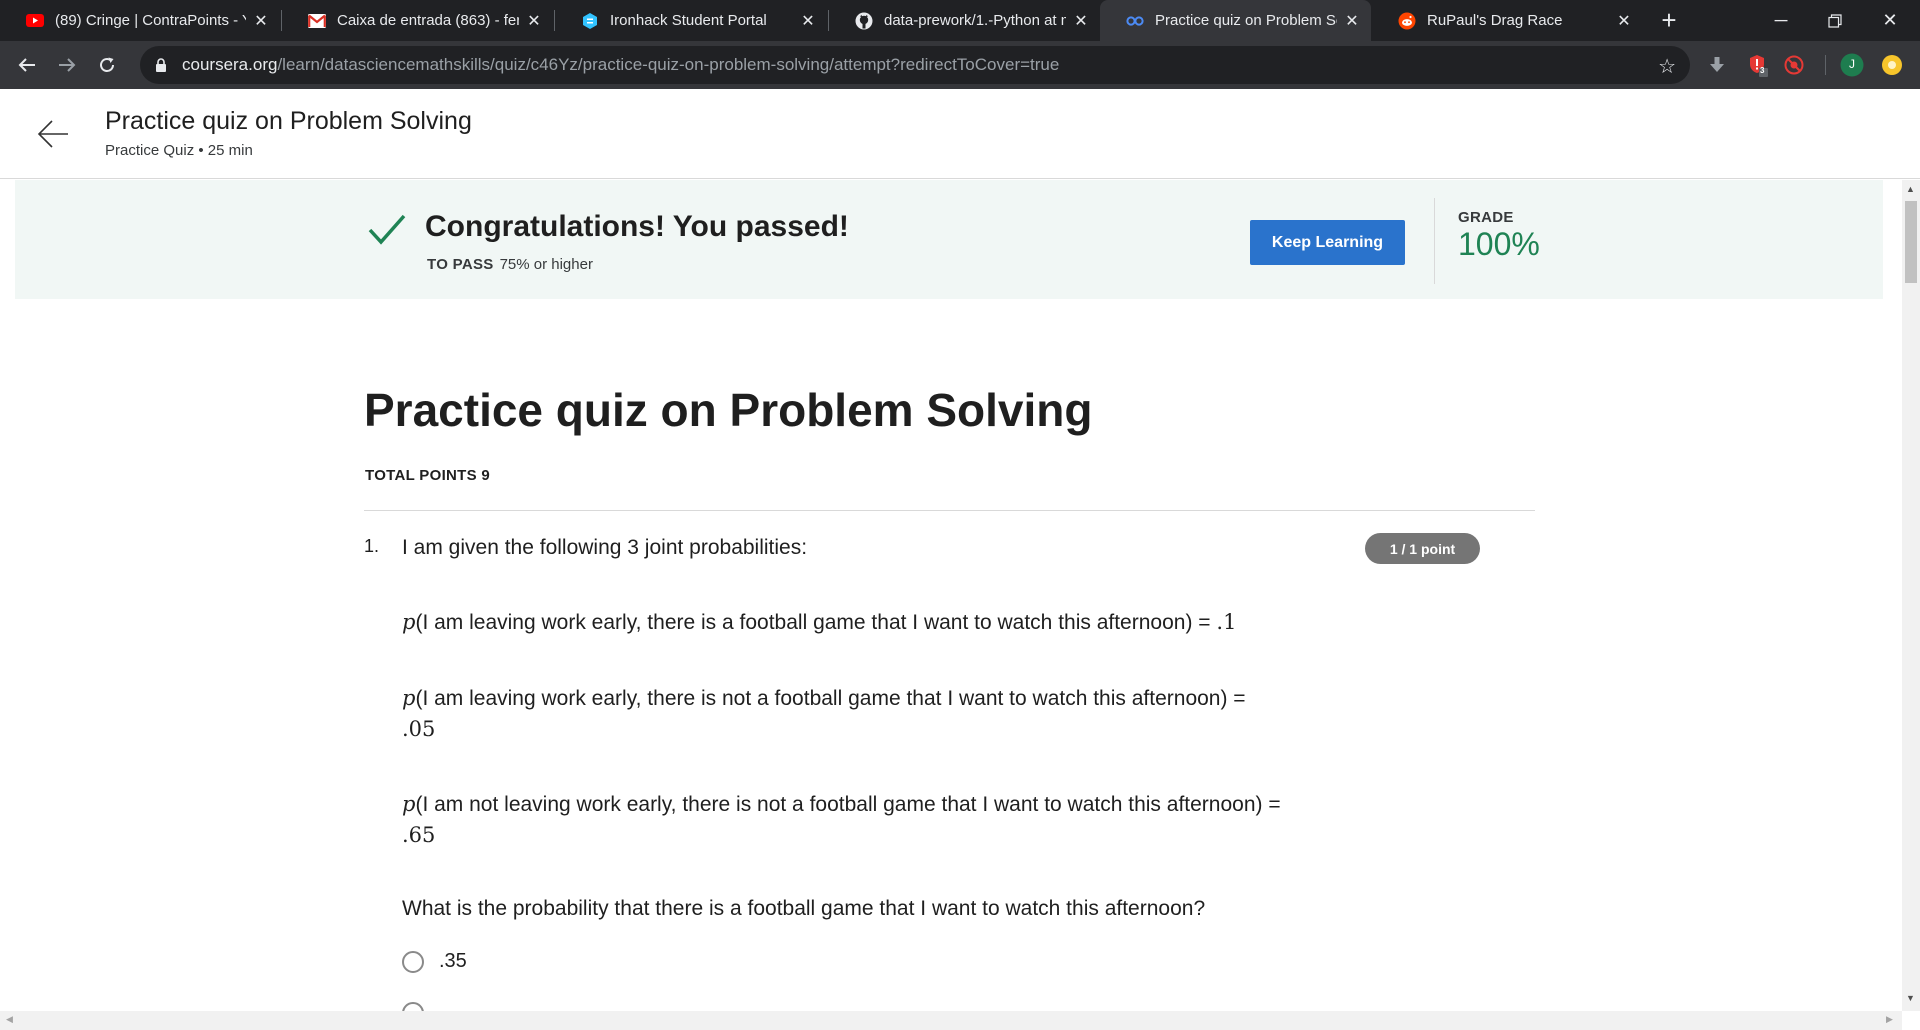  What do you see at coordinates (949, 510) in the screenshot?
I see `divider` at bounding box center [949, 510].